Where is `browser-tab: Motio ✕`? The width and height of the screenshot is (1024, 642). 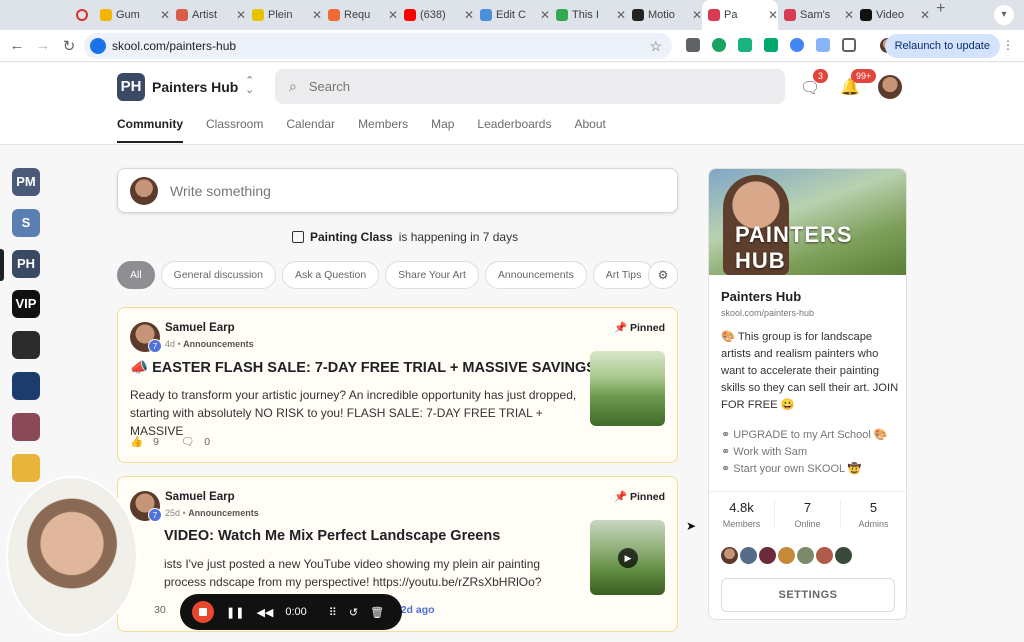 browser-tab: Motio ✕ is located at coordinates (664, 15).